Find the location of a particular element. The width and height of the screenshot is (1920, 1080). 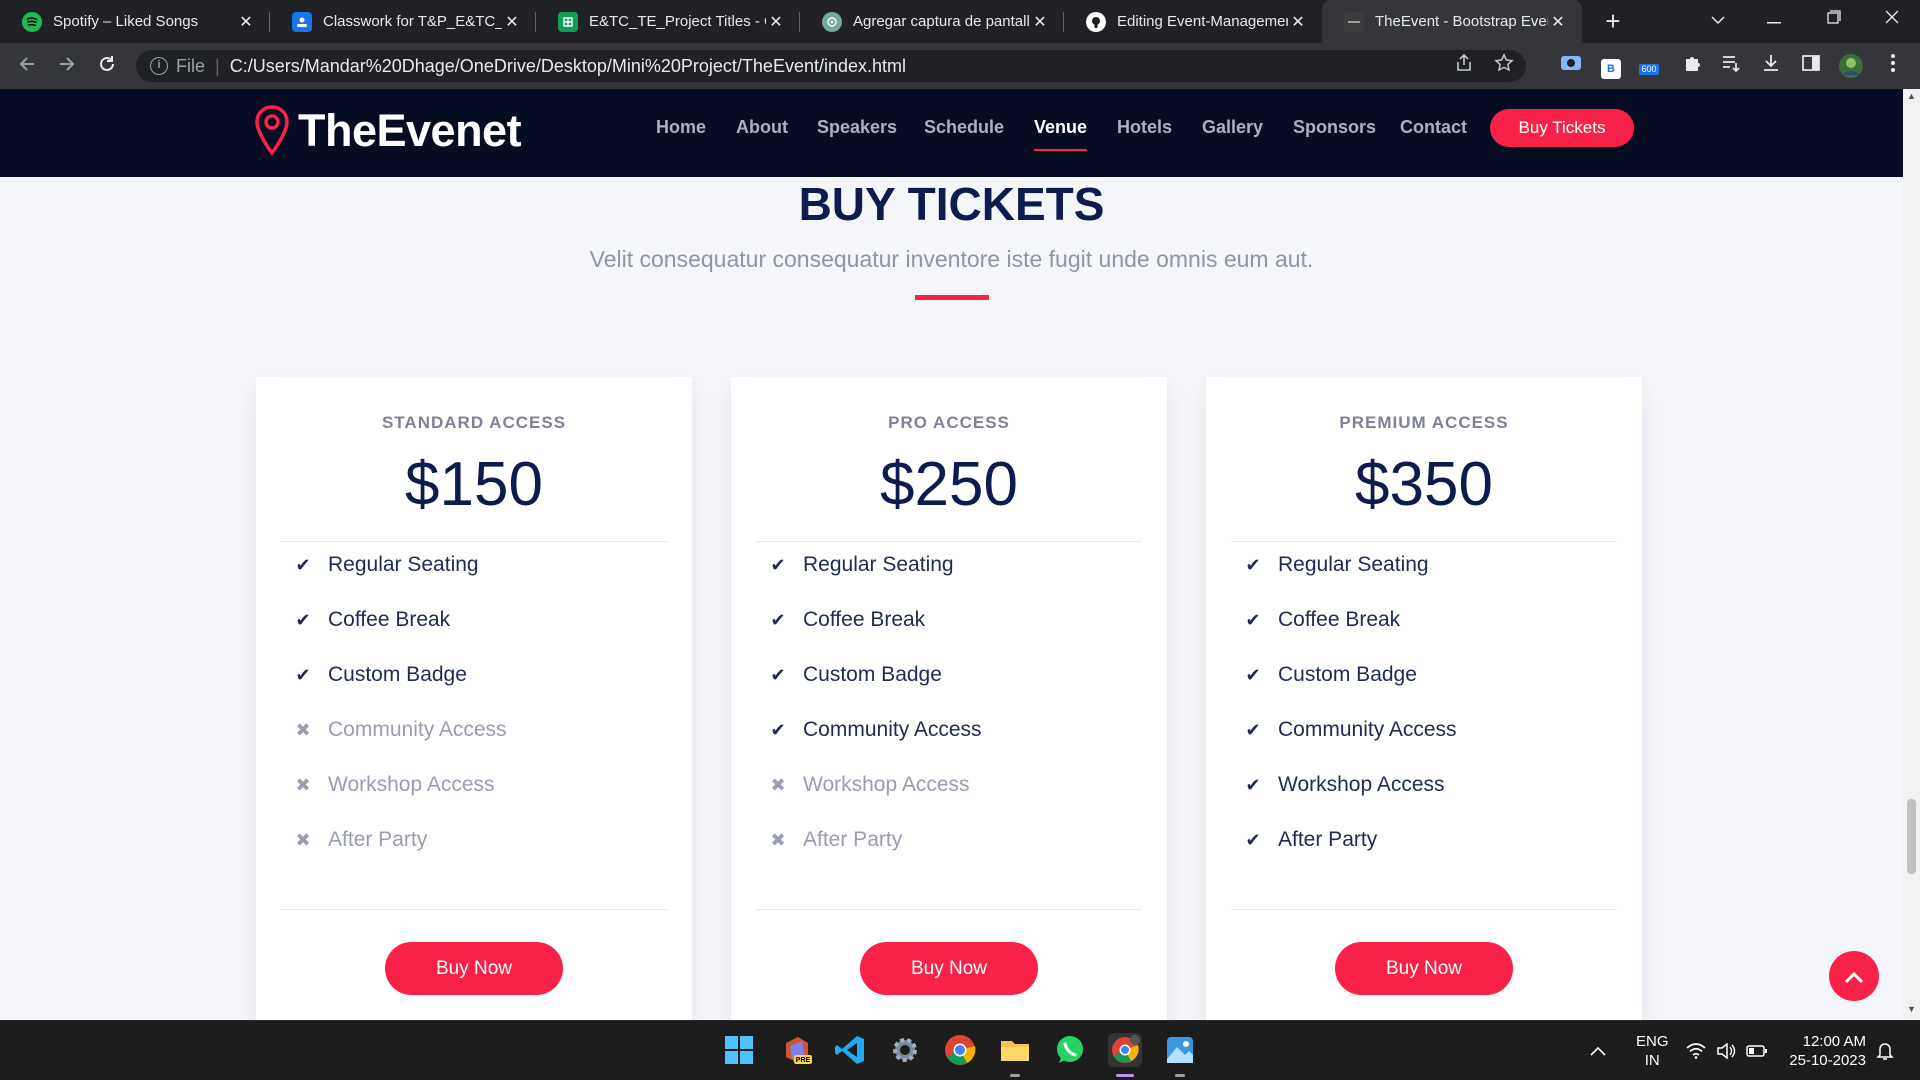

tab-chatgpt: Agregar captura de pantall ✕ is located at coordinates (932, 21).